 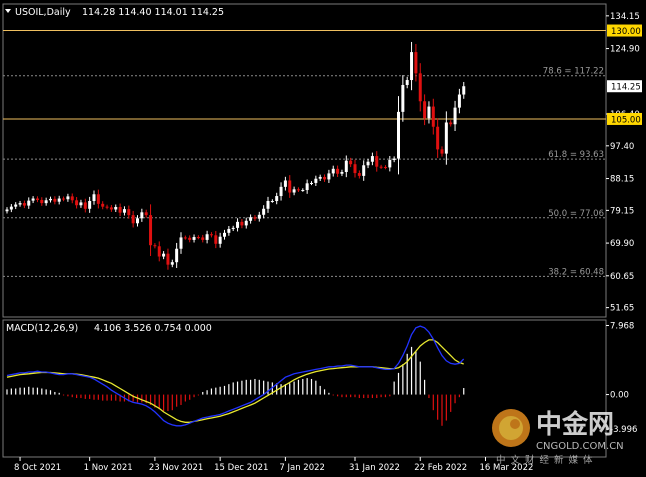 I want to click on fib-label: 50.0 = 77.06, so click(x=576, y=214).